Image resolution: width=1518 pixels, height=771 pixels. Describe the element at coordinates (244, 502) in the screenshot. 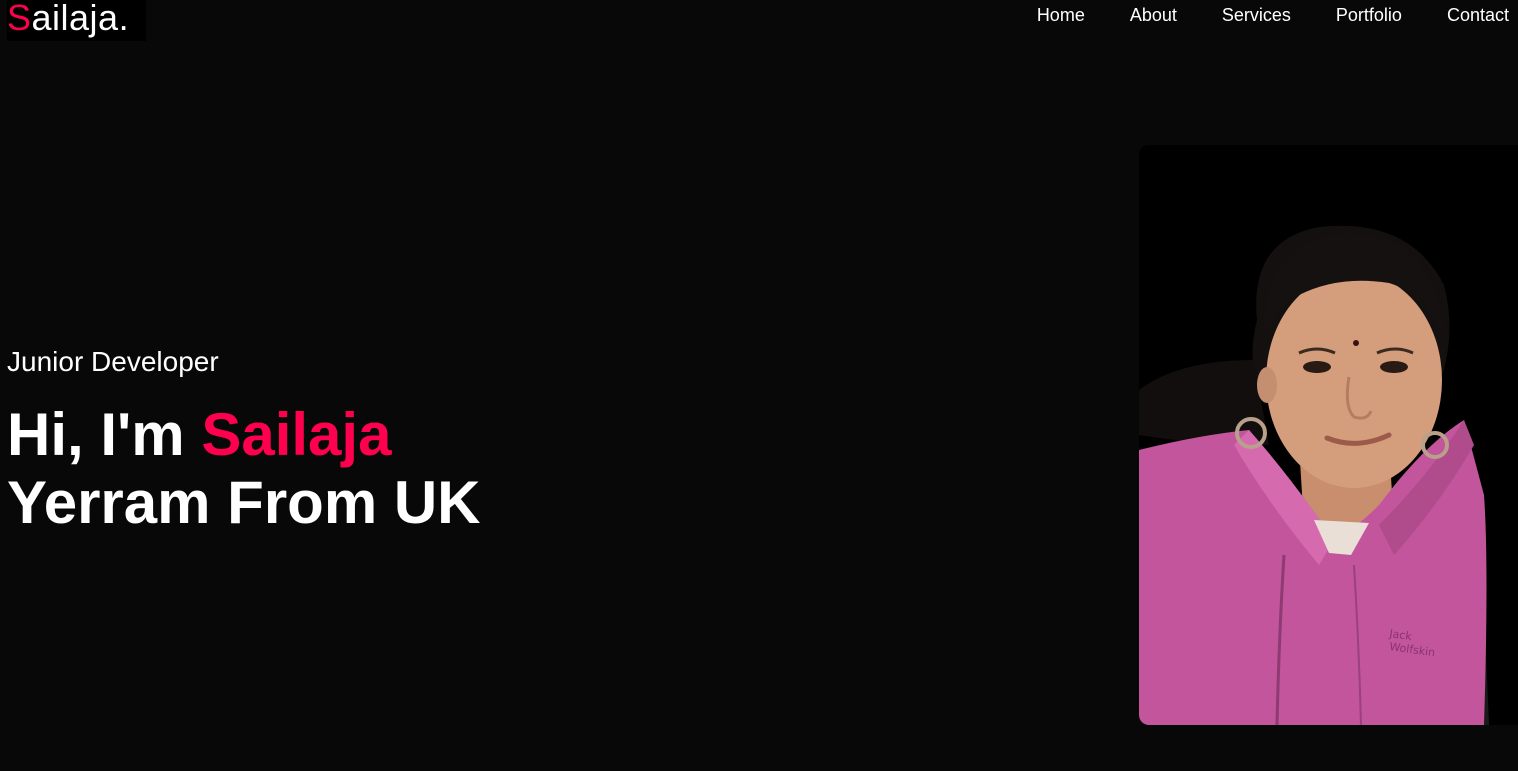

I see `headline-line-2: Yerram From UK` at that location.